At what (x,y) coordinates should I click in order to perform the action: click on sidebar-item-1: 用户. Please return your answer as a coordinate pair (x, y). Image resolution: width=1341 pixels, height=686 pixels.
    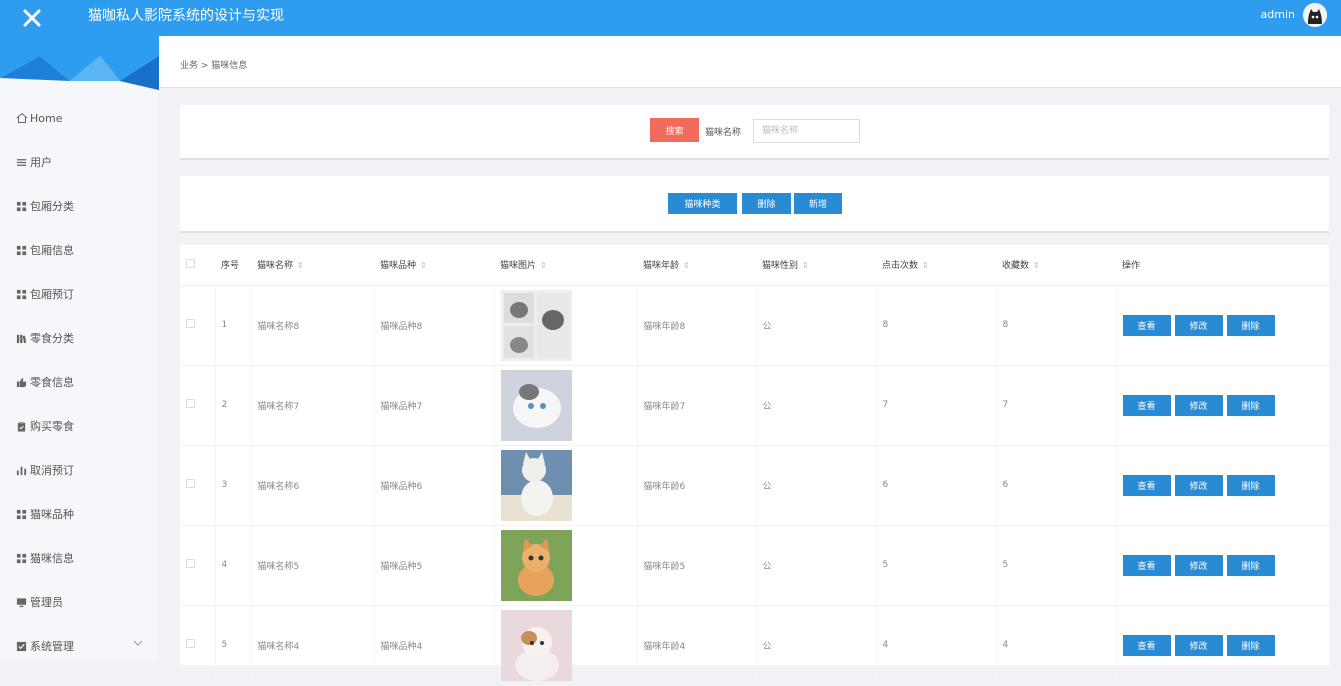
    Looking at the image, I should click on (79, 162).